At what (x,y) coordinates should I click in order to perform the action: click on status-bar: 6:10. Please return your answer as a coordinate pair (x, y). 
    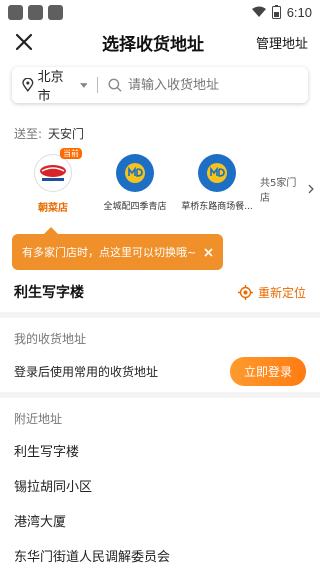
    Looking at the image, I should click on (160, 12).